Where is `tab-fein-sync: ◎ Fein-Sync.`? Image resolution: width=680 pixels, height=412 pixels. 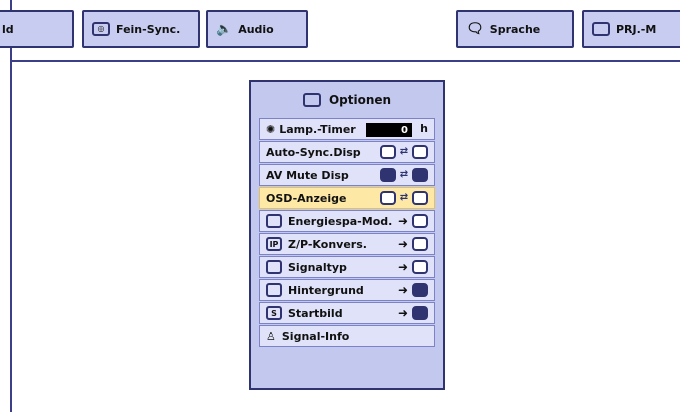
tab-fein-sync: ◎ Fein-Sync. is located at coordinates (141, 29).